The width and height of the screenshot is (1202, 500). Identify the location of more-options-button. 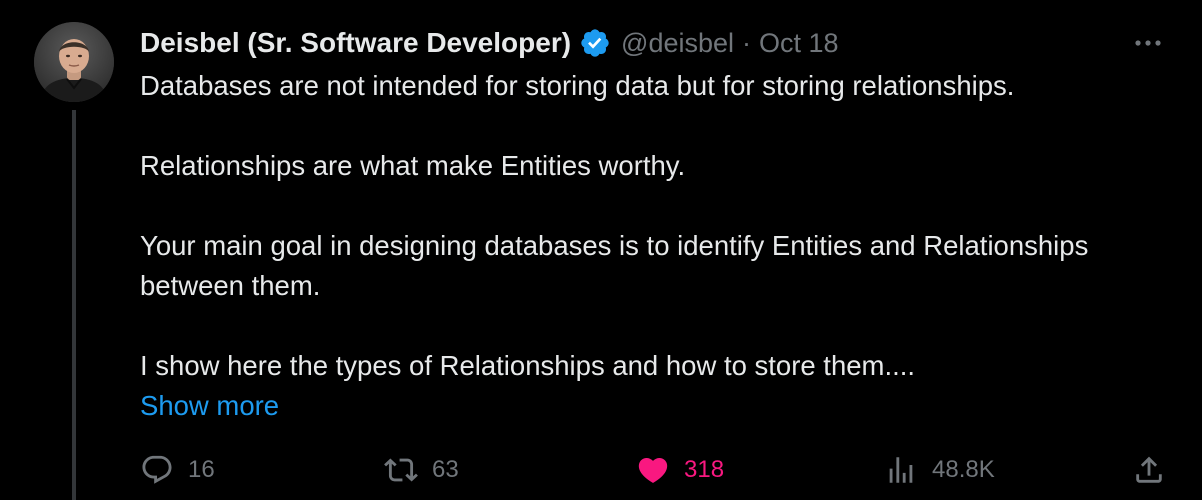
(1148, 43).